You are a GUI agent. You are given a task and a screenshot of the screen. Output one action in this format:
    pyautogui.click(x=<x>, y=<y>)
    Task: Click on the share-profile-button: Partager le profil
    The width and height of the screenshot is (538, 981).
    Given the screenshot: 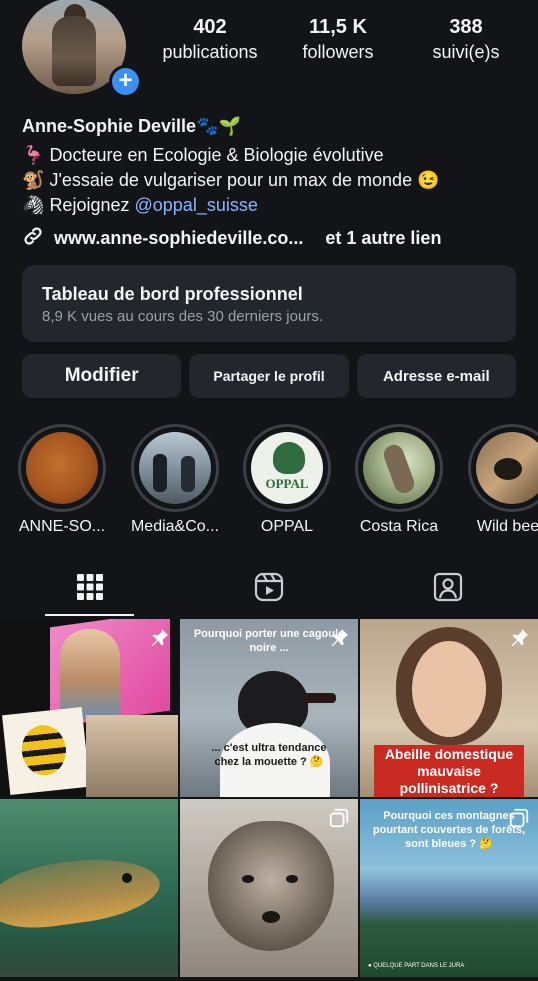 What is the action you would take?
    pyautogui.click(x=269, y=376)
    